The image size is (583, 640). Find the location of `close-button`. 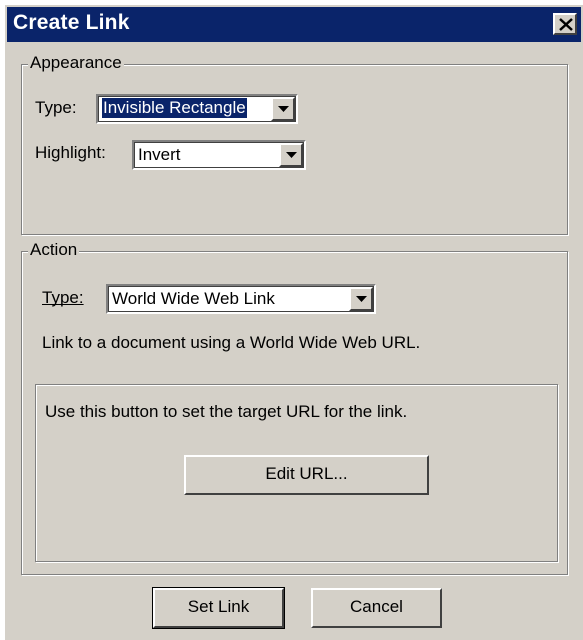

close-button is located at coordinates (565, 24).